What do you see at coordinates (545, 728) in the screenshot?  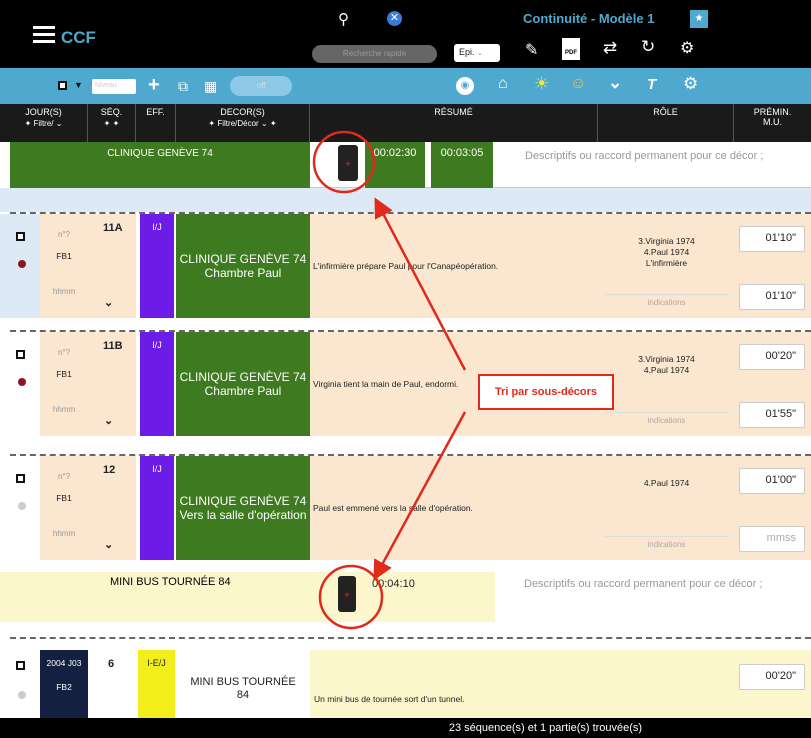 I see `result-count: 23 séquence(s) et 1 partie(s) trouvée(s)` at bounding box center [545, 728].